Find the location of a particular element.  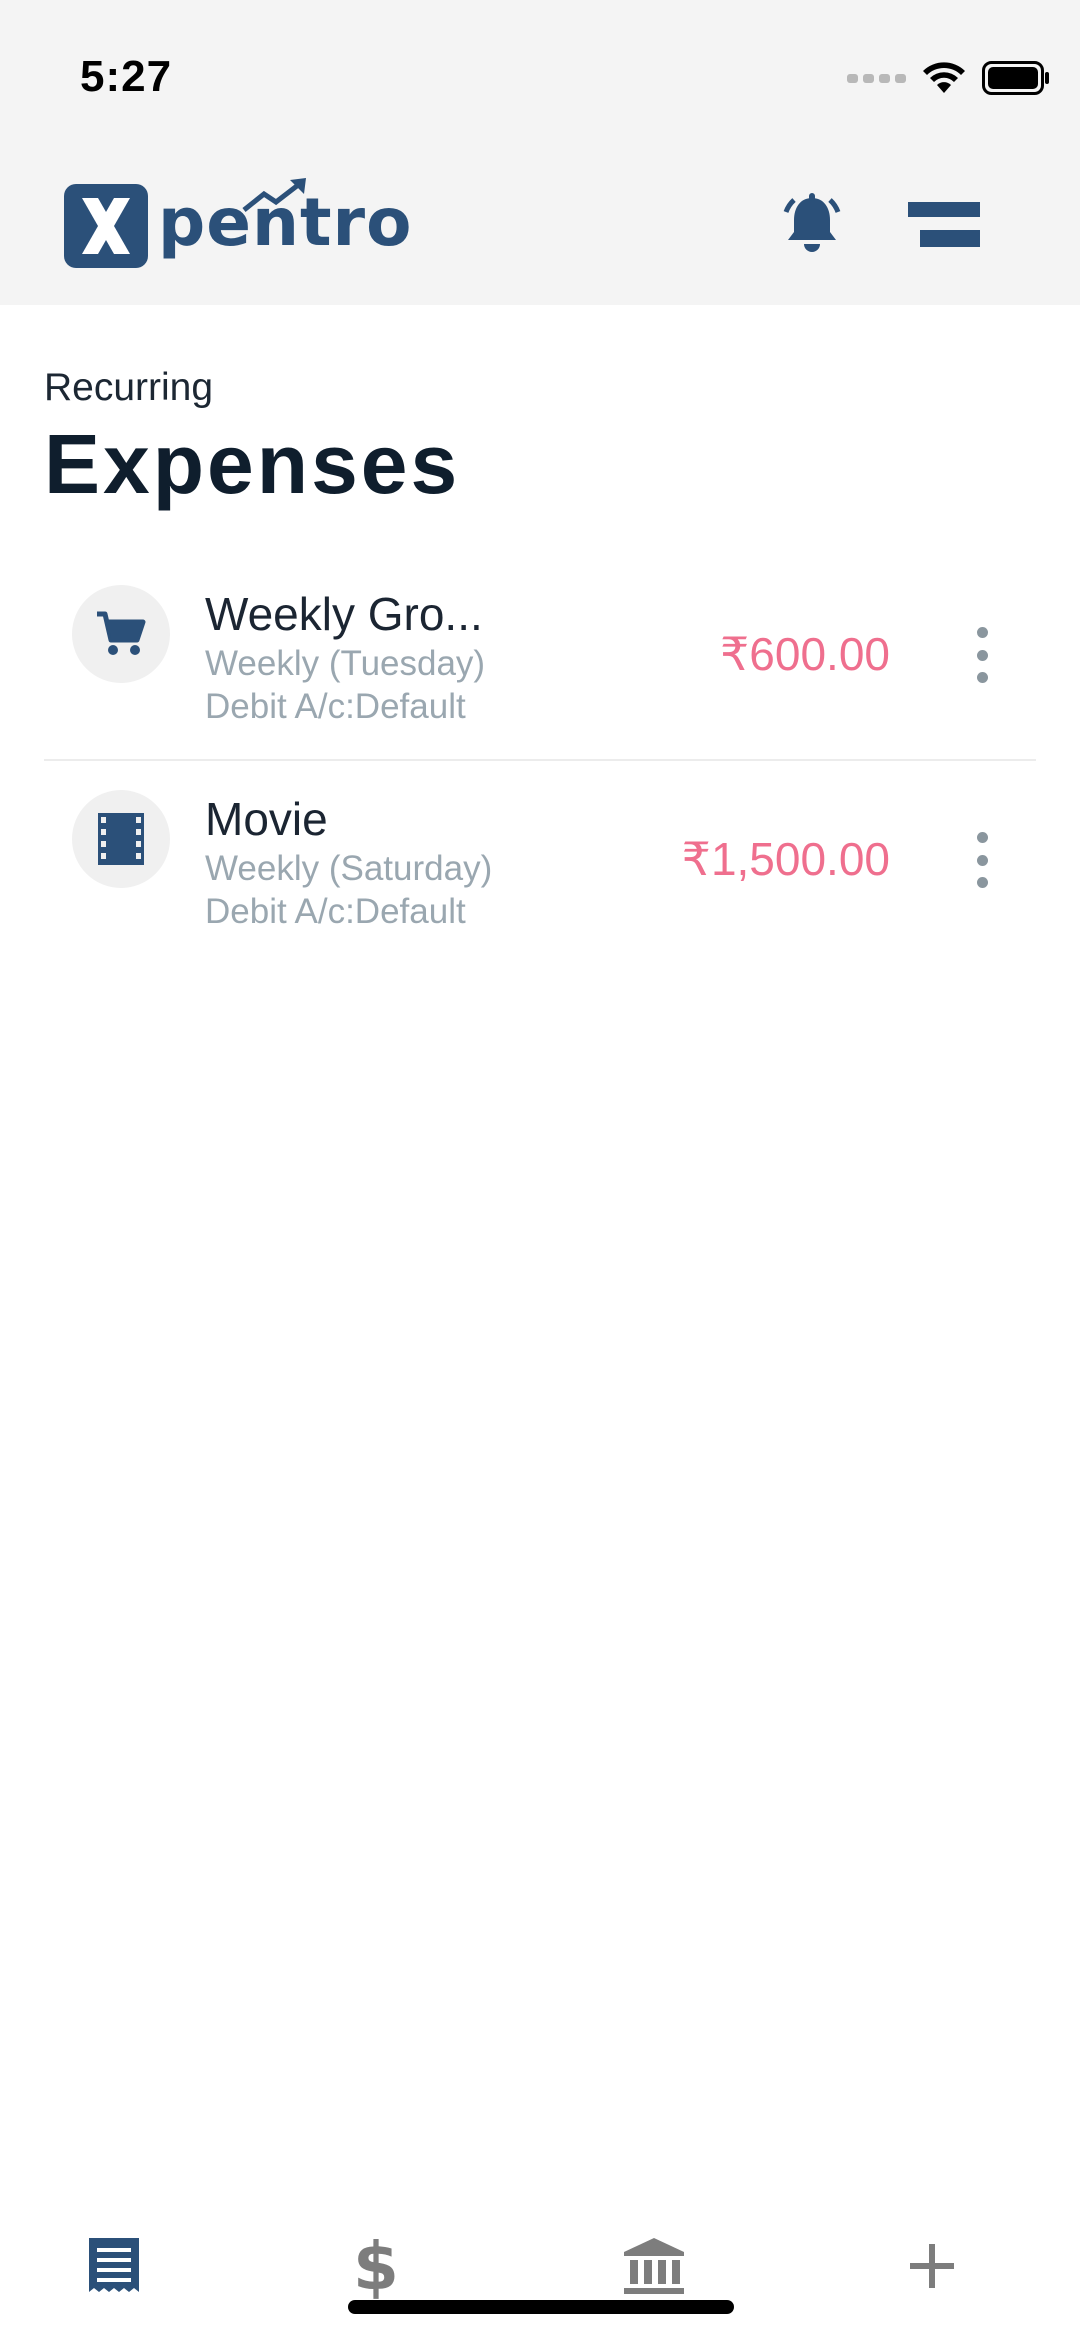

wifi-icon is located at coordinates (944, 77).